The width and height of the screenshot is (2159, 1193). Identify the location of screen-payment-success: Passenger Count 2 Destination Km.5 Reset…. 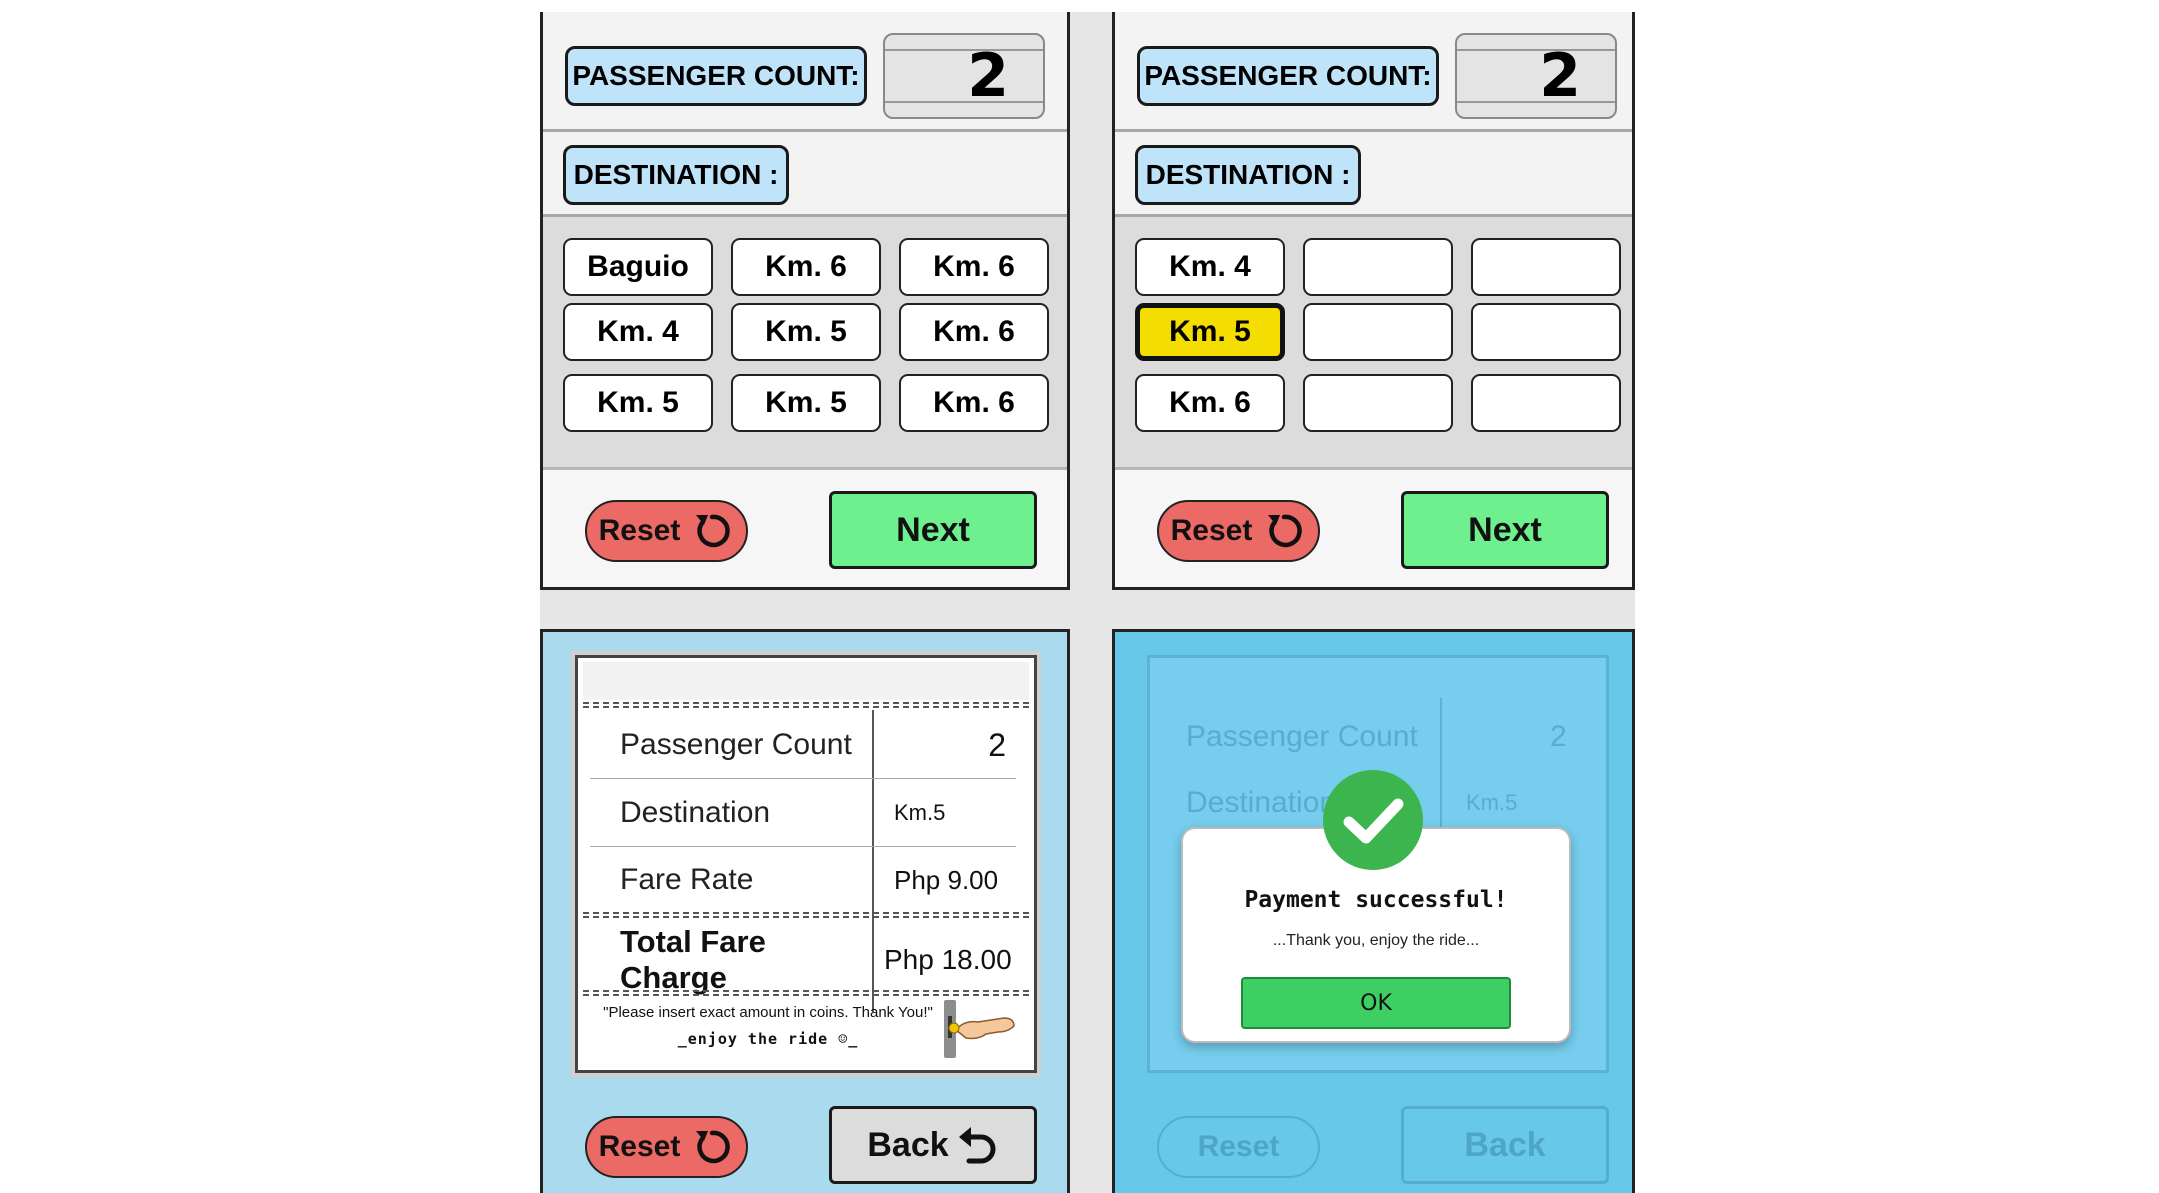
(1373, 911).